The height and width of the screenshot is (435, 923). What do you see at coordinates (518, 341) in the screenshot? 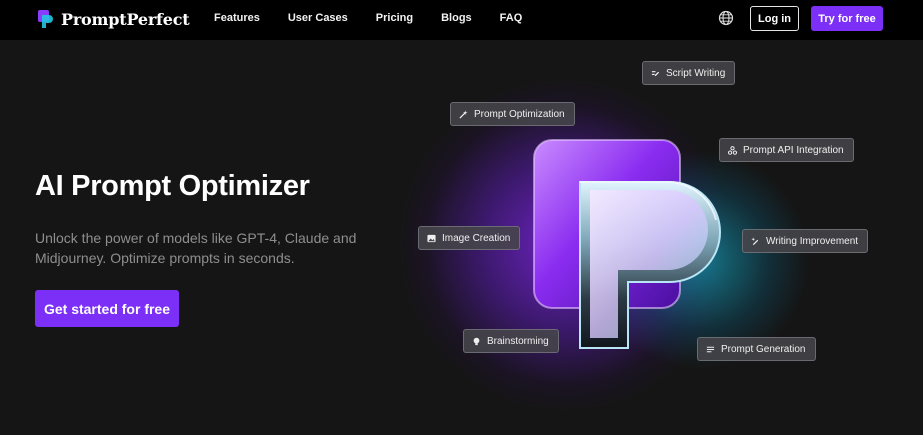
I see `chip-label: Brainstorming` at bounding box center [518, 341].